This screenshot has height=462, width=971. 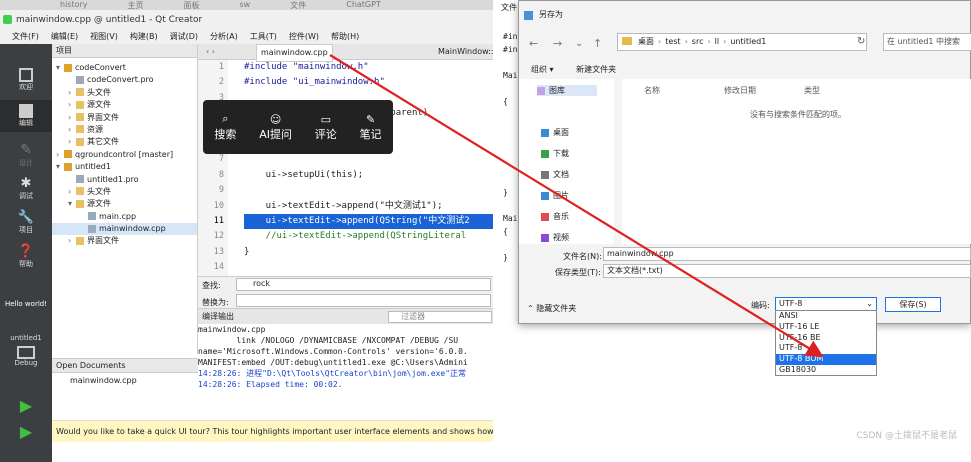 I want to click on watermark: CSDN @土拨鼠不是老鼠, so click(x=906, y=436).